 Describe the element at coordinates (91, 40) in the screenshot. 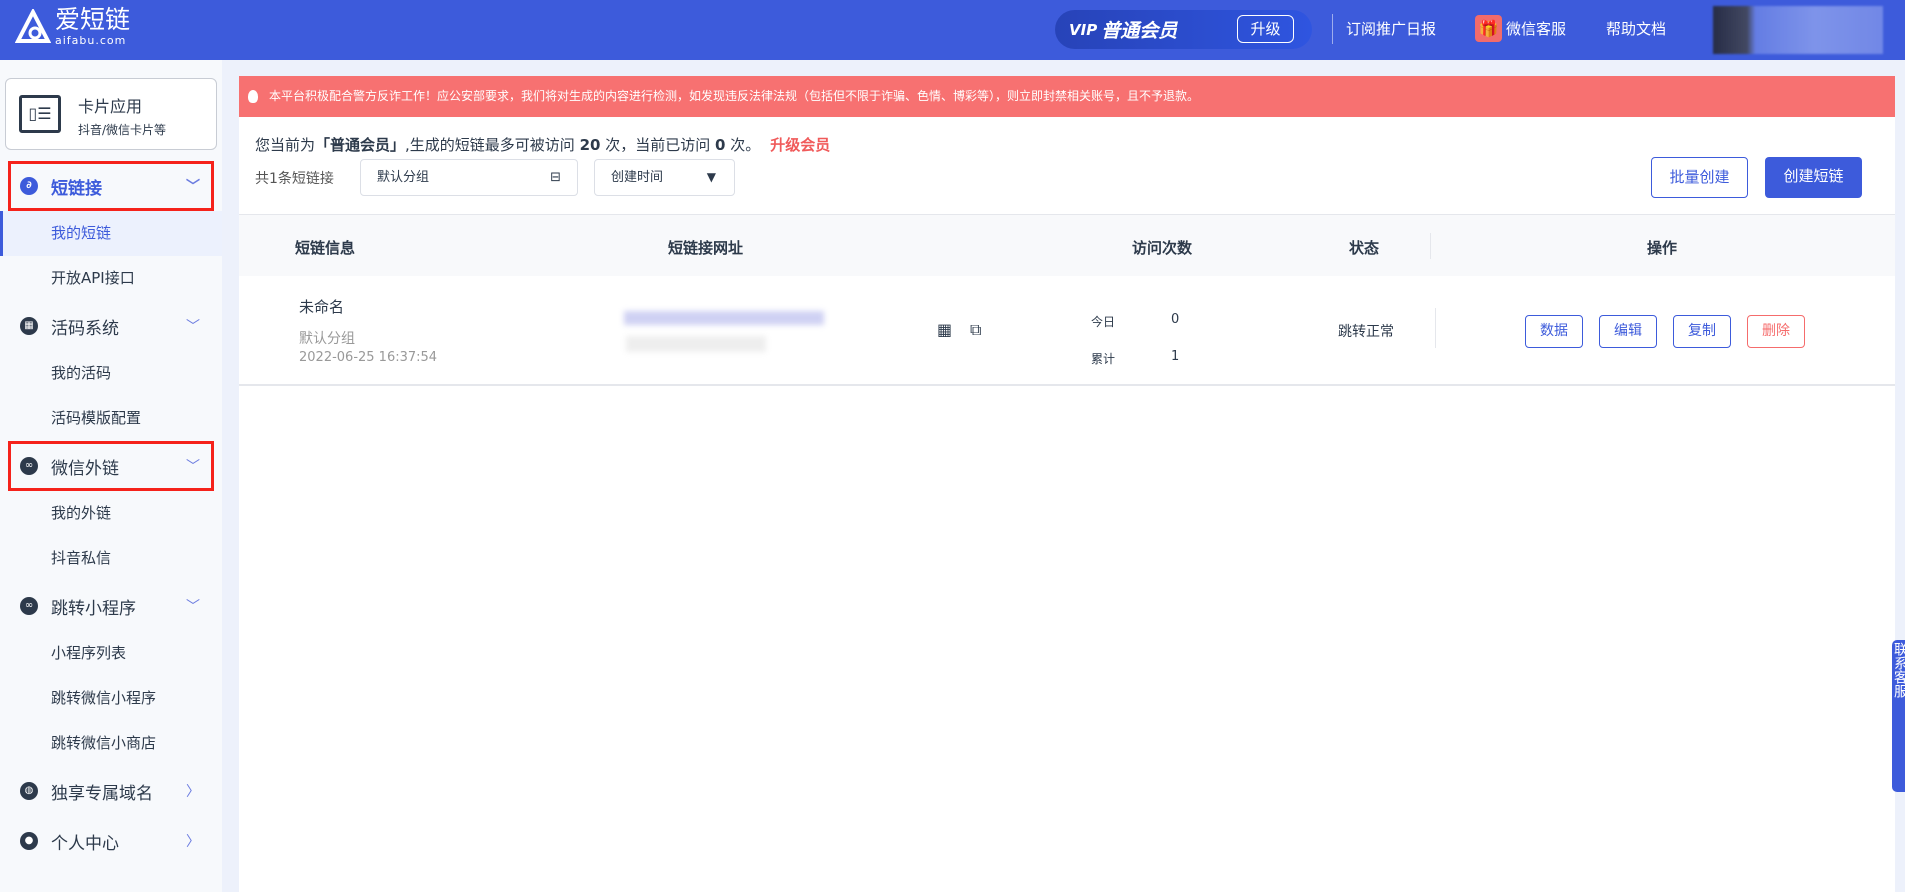

I see `logo-domain: aifabu.com` at that location.